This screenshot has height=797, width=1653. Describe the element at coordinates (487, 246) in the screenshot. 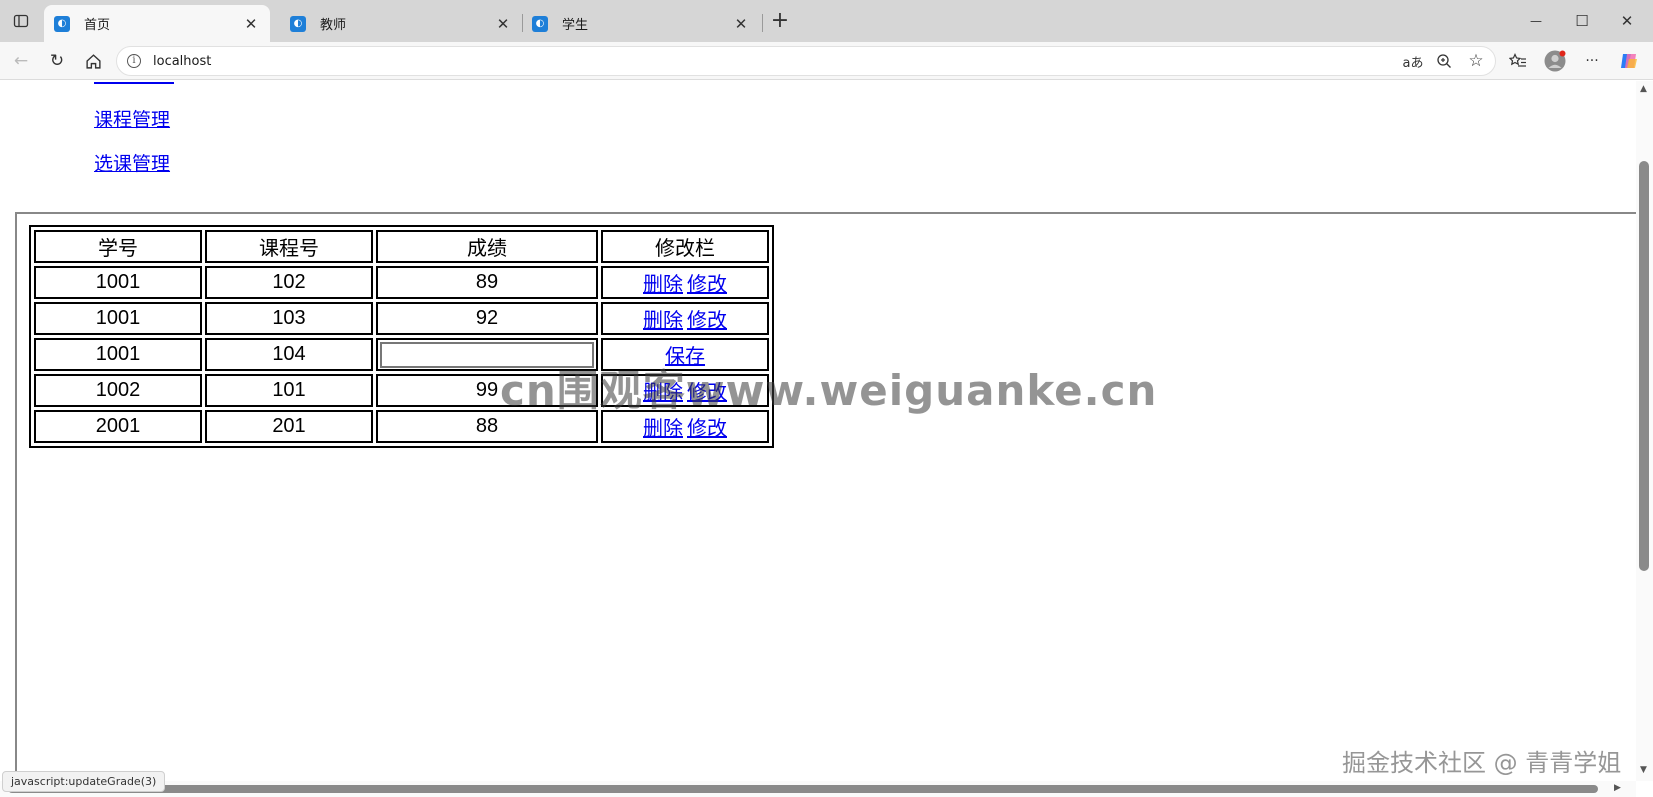

I see `header-grade: 成绩` at that location.